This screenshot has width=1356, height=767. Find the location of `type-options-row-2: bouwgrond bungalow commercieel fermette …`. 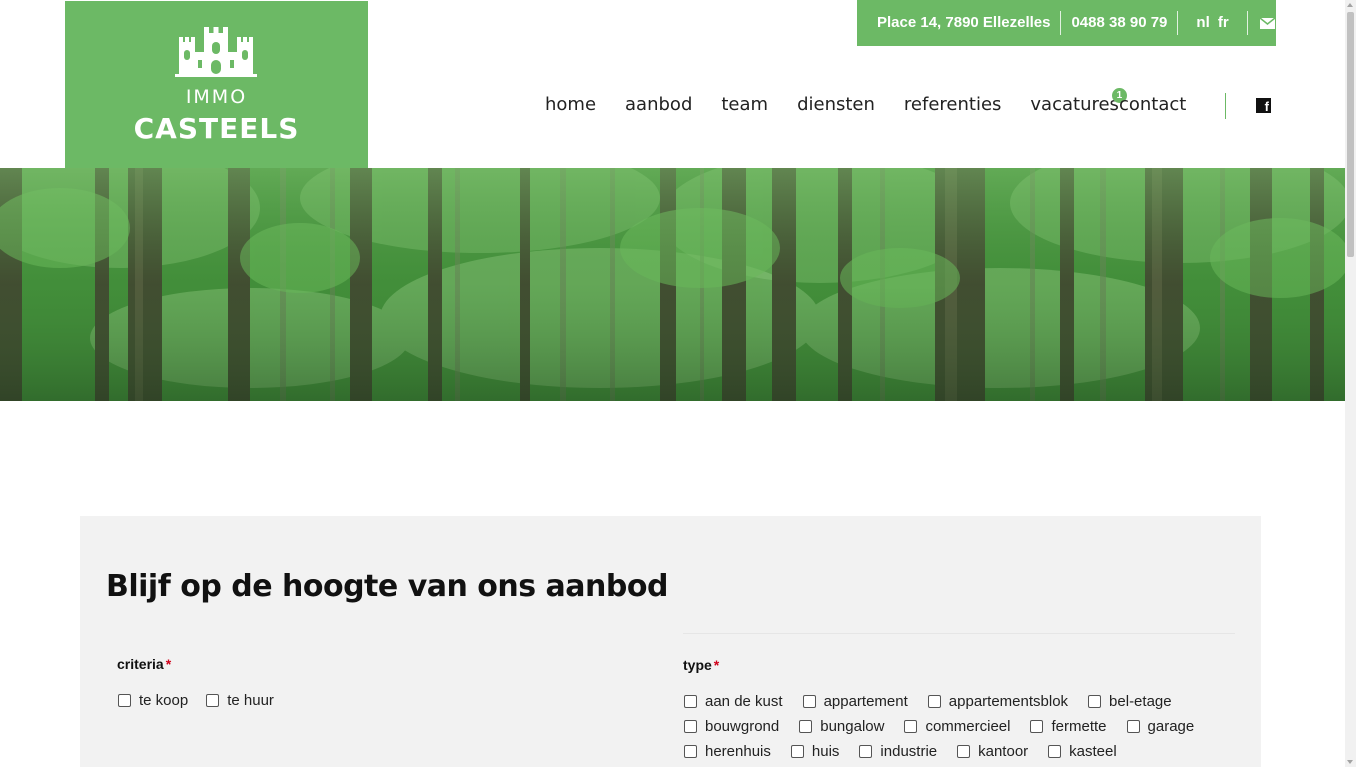

type-options-row-2: bouwgrond bungalow commercieel fermette … is located at coordinates (939, 726).